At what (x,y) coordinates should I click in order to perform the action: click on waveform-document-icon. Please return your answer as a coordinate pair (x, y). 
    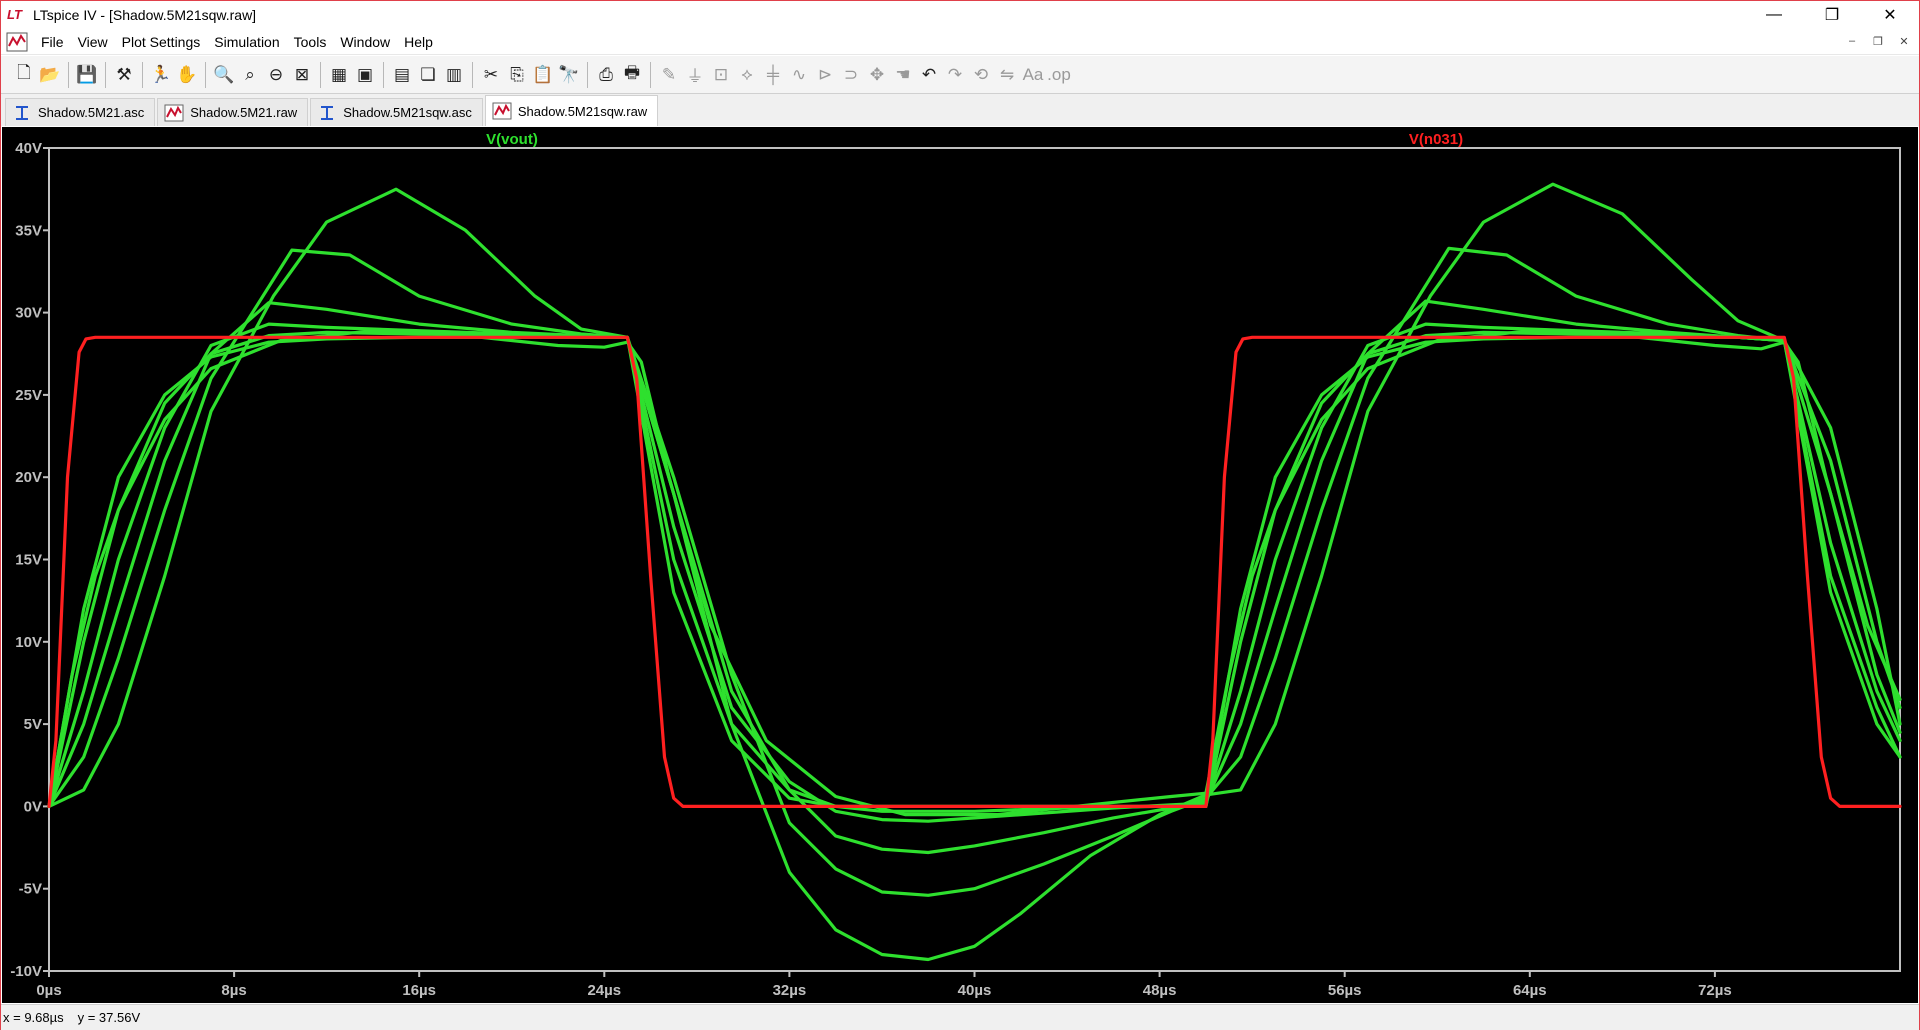
    Looking at the image, I should click on (17, 42).